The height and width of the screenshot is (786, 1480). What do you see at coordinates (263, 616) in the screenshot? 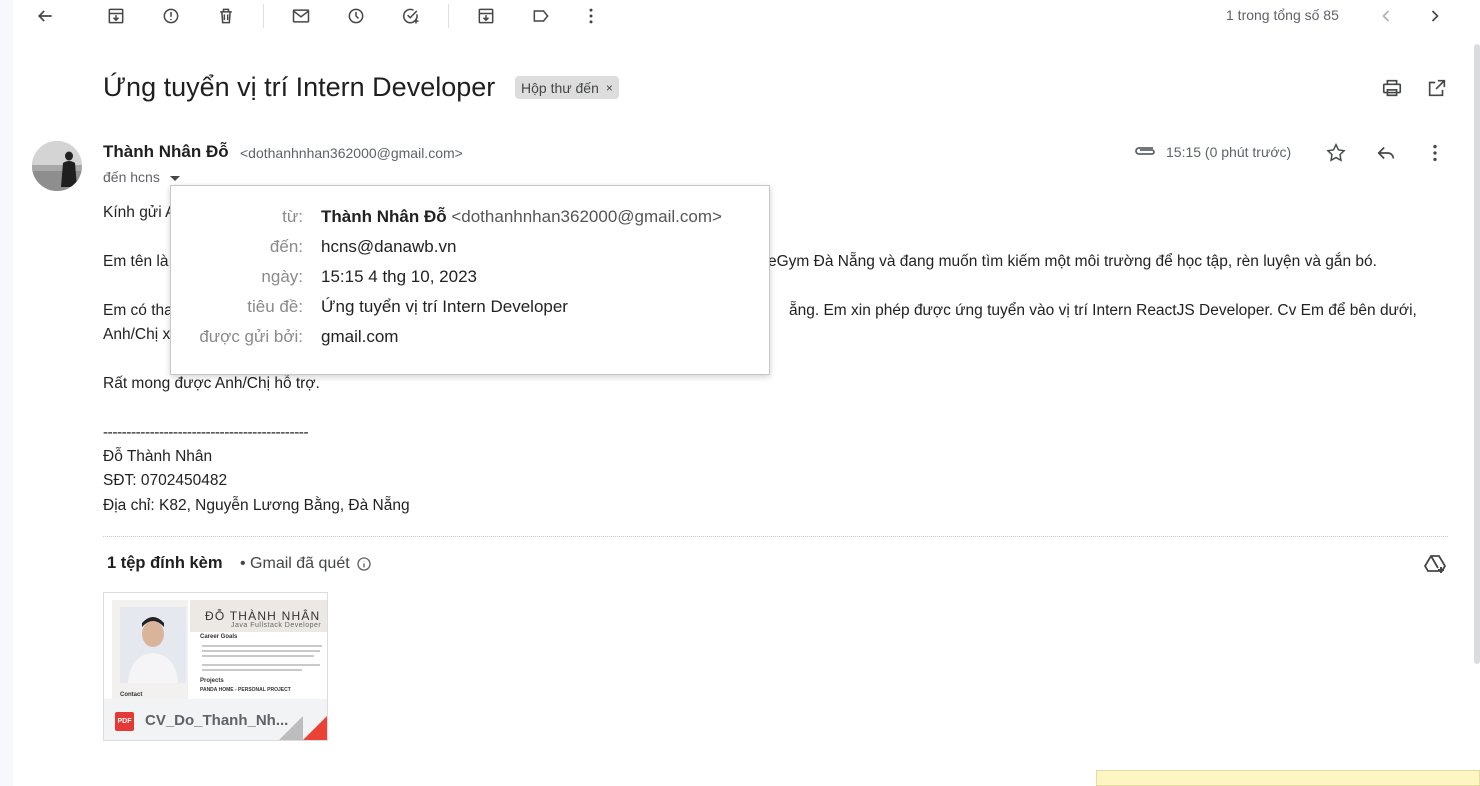
I see `thumb-name: ĐỖ THÀNH NHÂN` at bounding box center [263, 616].